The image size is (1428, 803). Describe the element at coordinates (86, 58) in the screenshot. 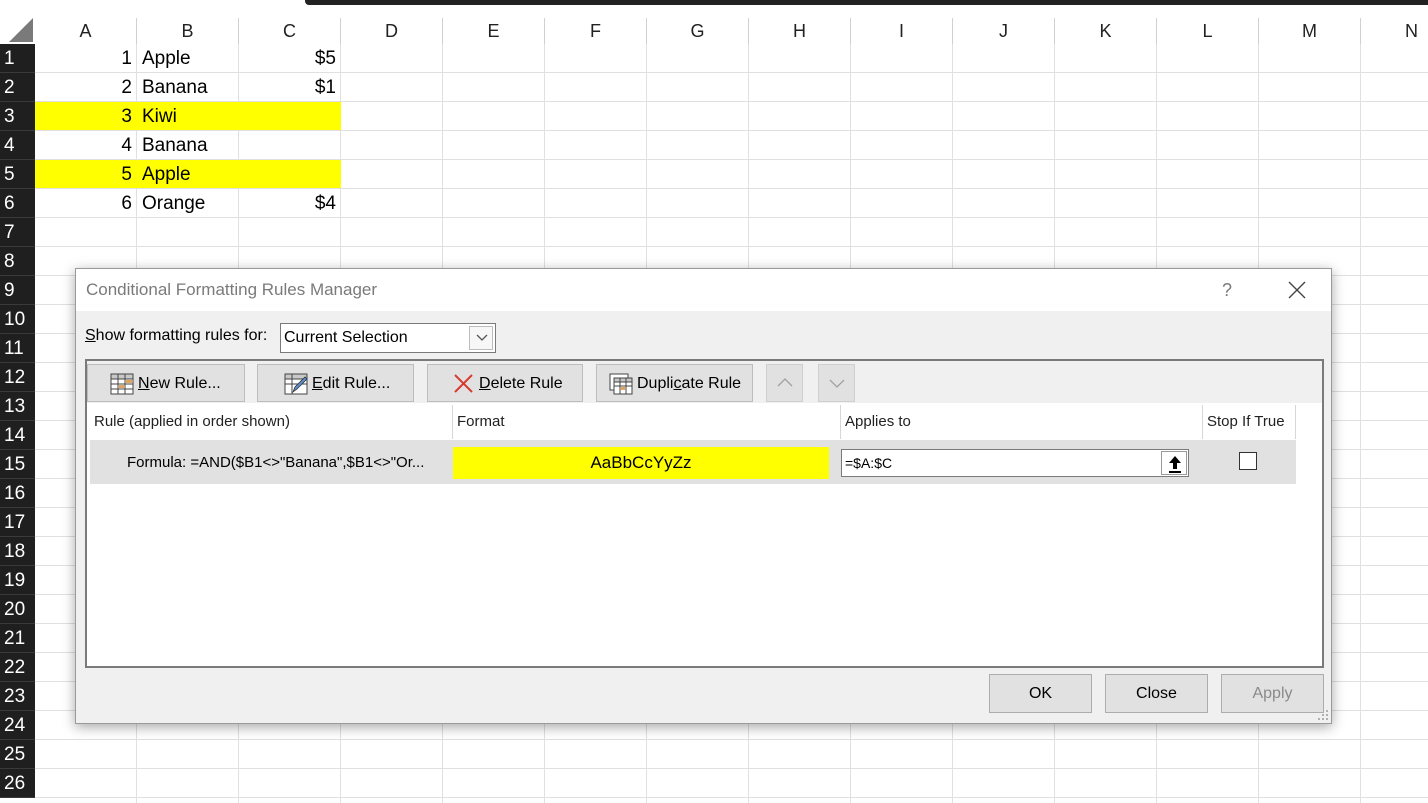

I see `cell-a: 1` at that location.